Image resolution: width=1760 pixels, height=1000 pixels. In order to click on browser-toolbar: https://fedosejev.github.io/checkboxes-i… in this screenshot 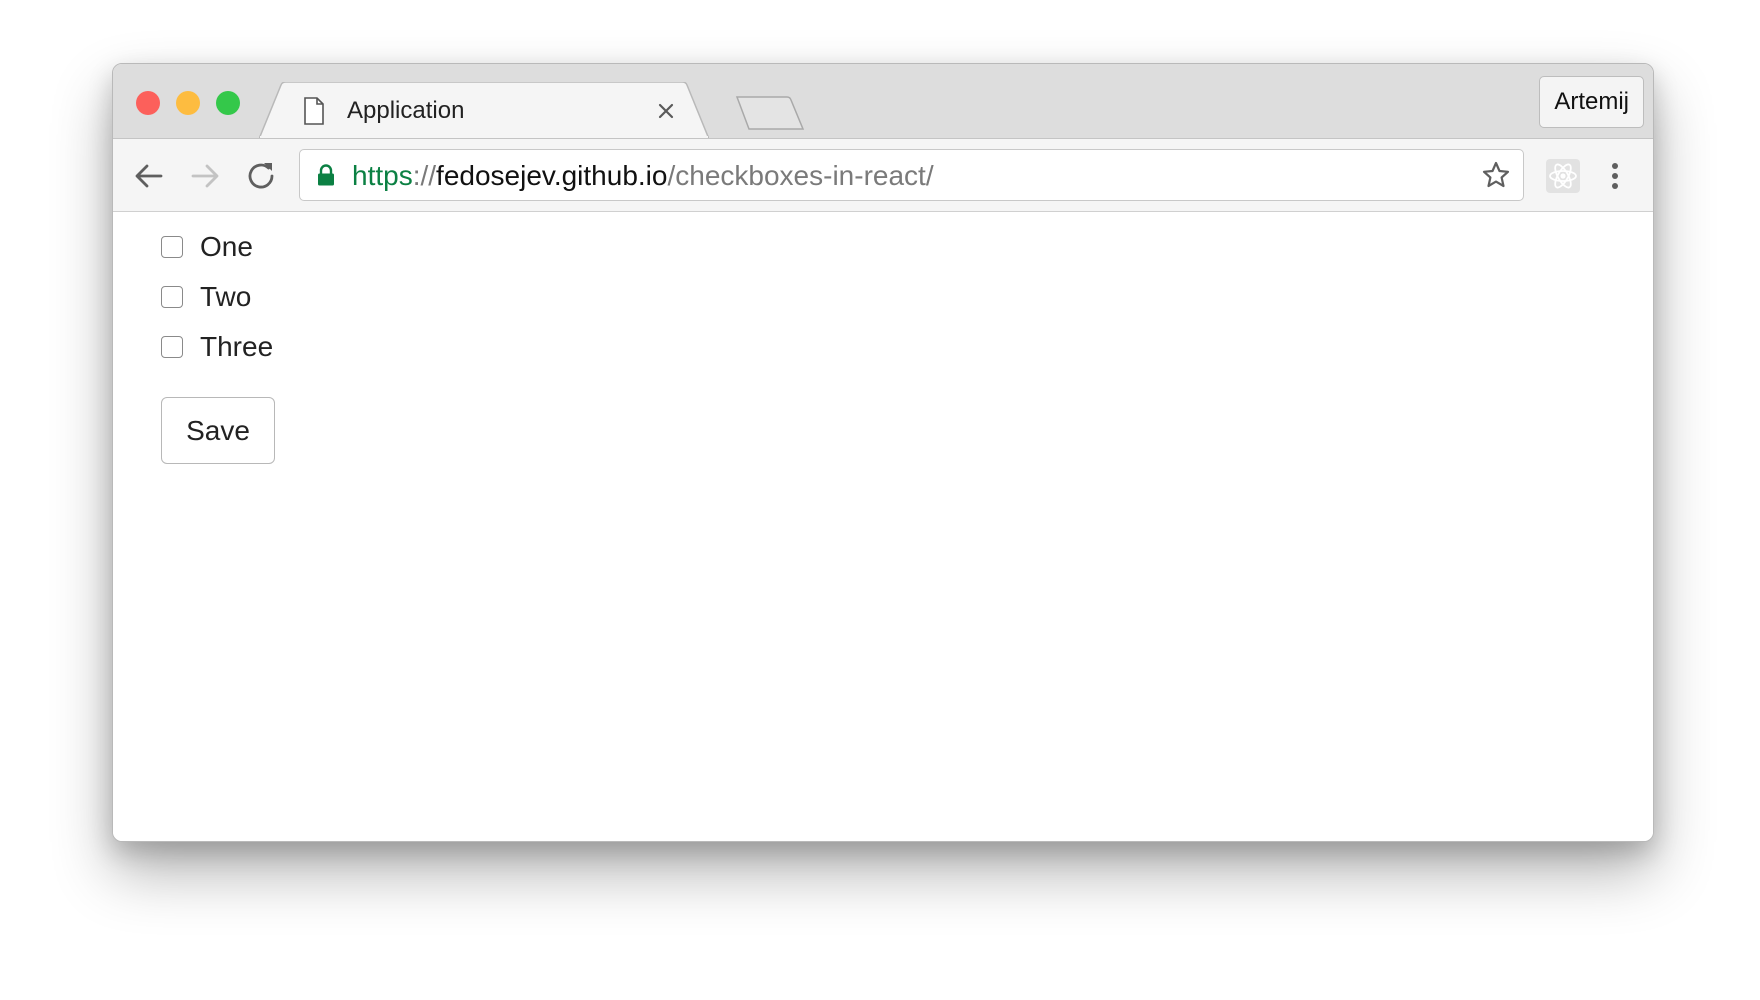, I will do `click(883, 175)`.